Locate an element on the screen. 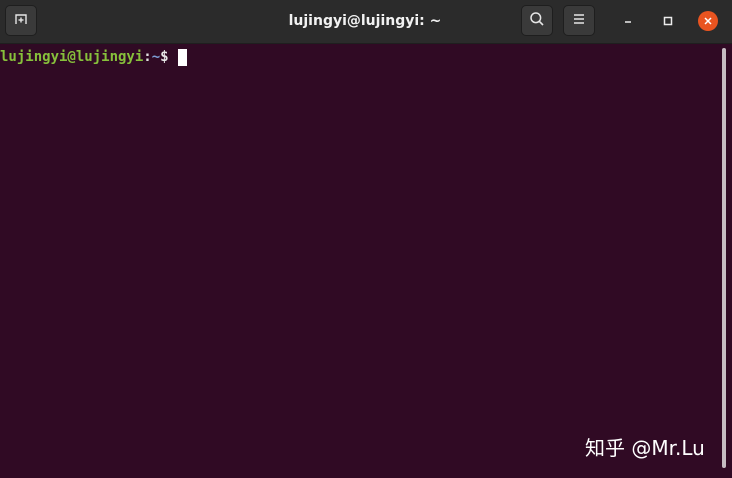 This screenshot has width=732, height=478. close-icon is located at coordinates (708, 21).